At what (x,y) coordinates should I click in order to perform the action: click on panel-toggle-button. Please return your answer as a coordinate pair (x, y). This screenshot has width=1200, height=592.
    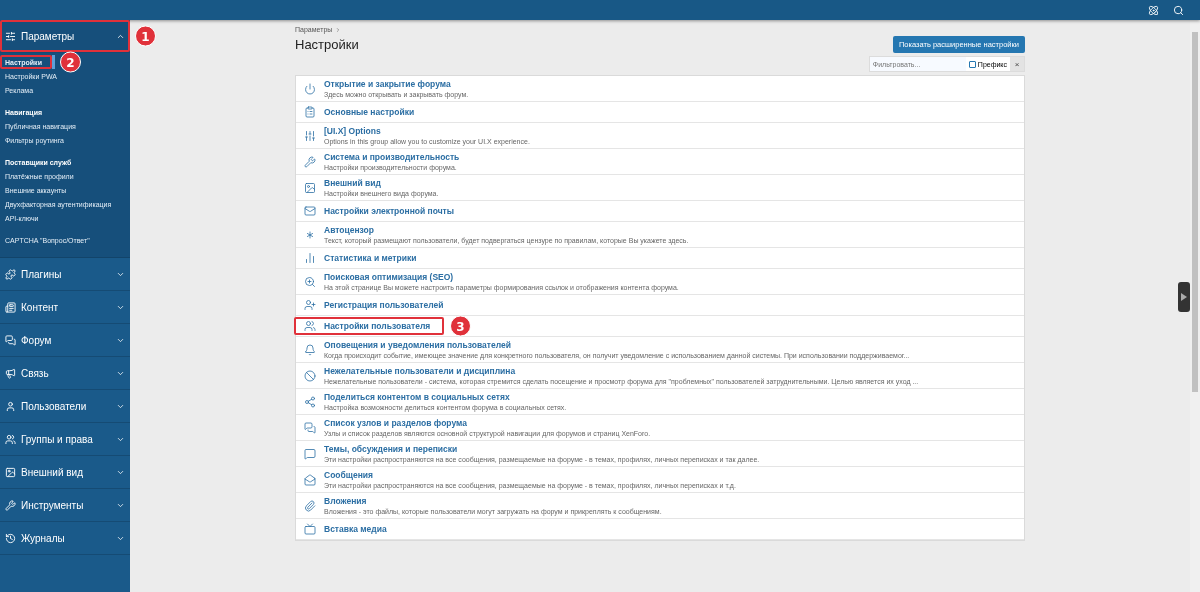
    Looking at the image, I should click on (1184, 297).